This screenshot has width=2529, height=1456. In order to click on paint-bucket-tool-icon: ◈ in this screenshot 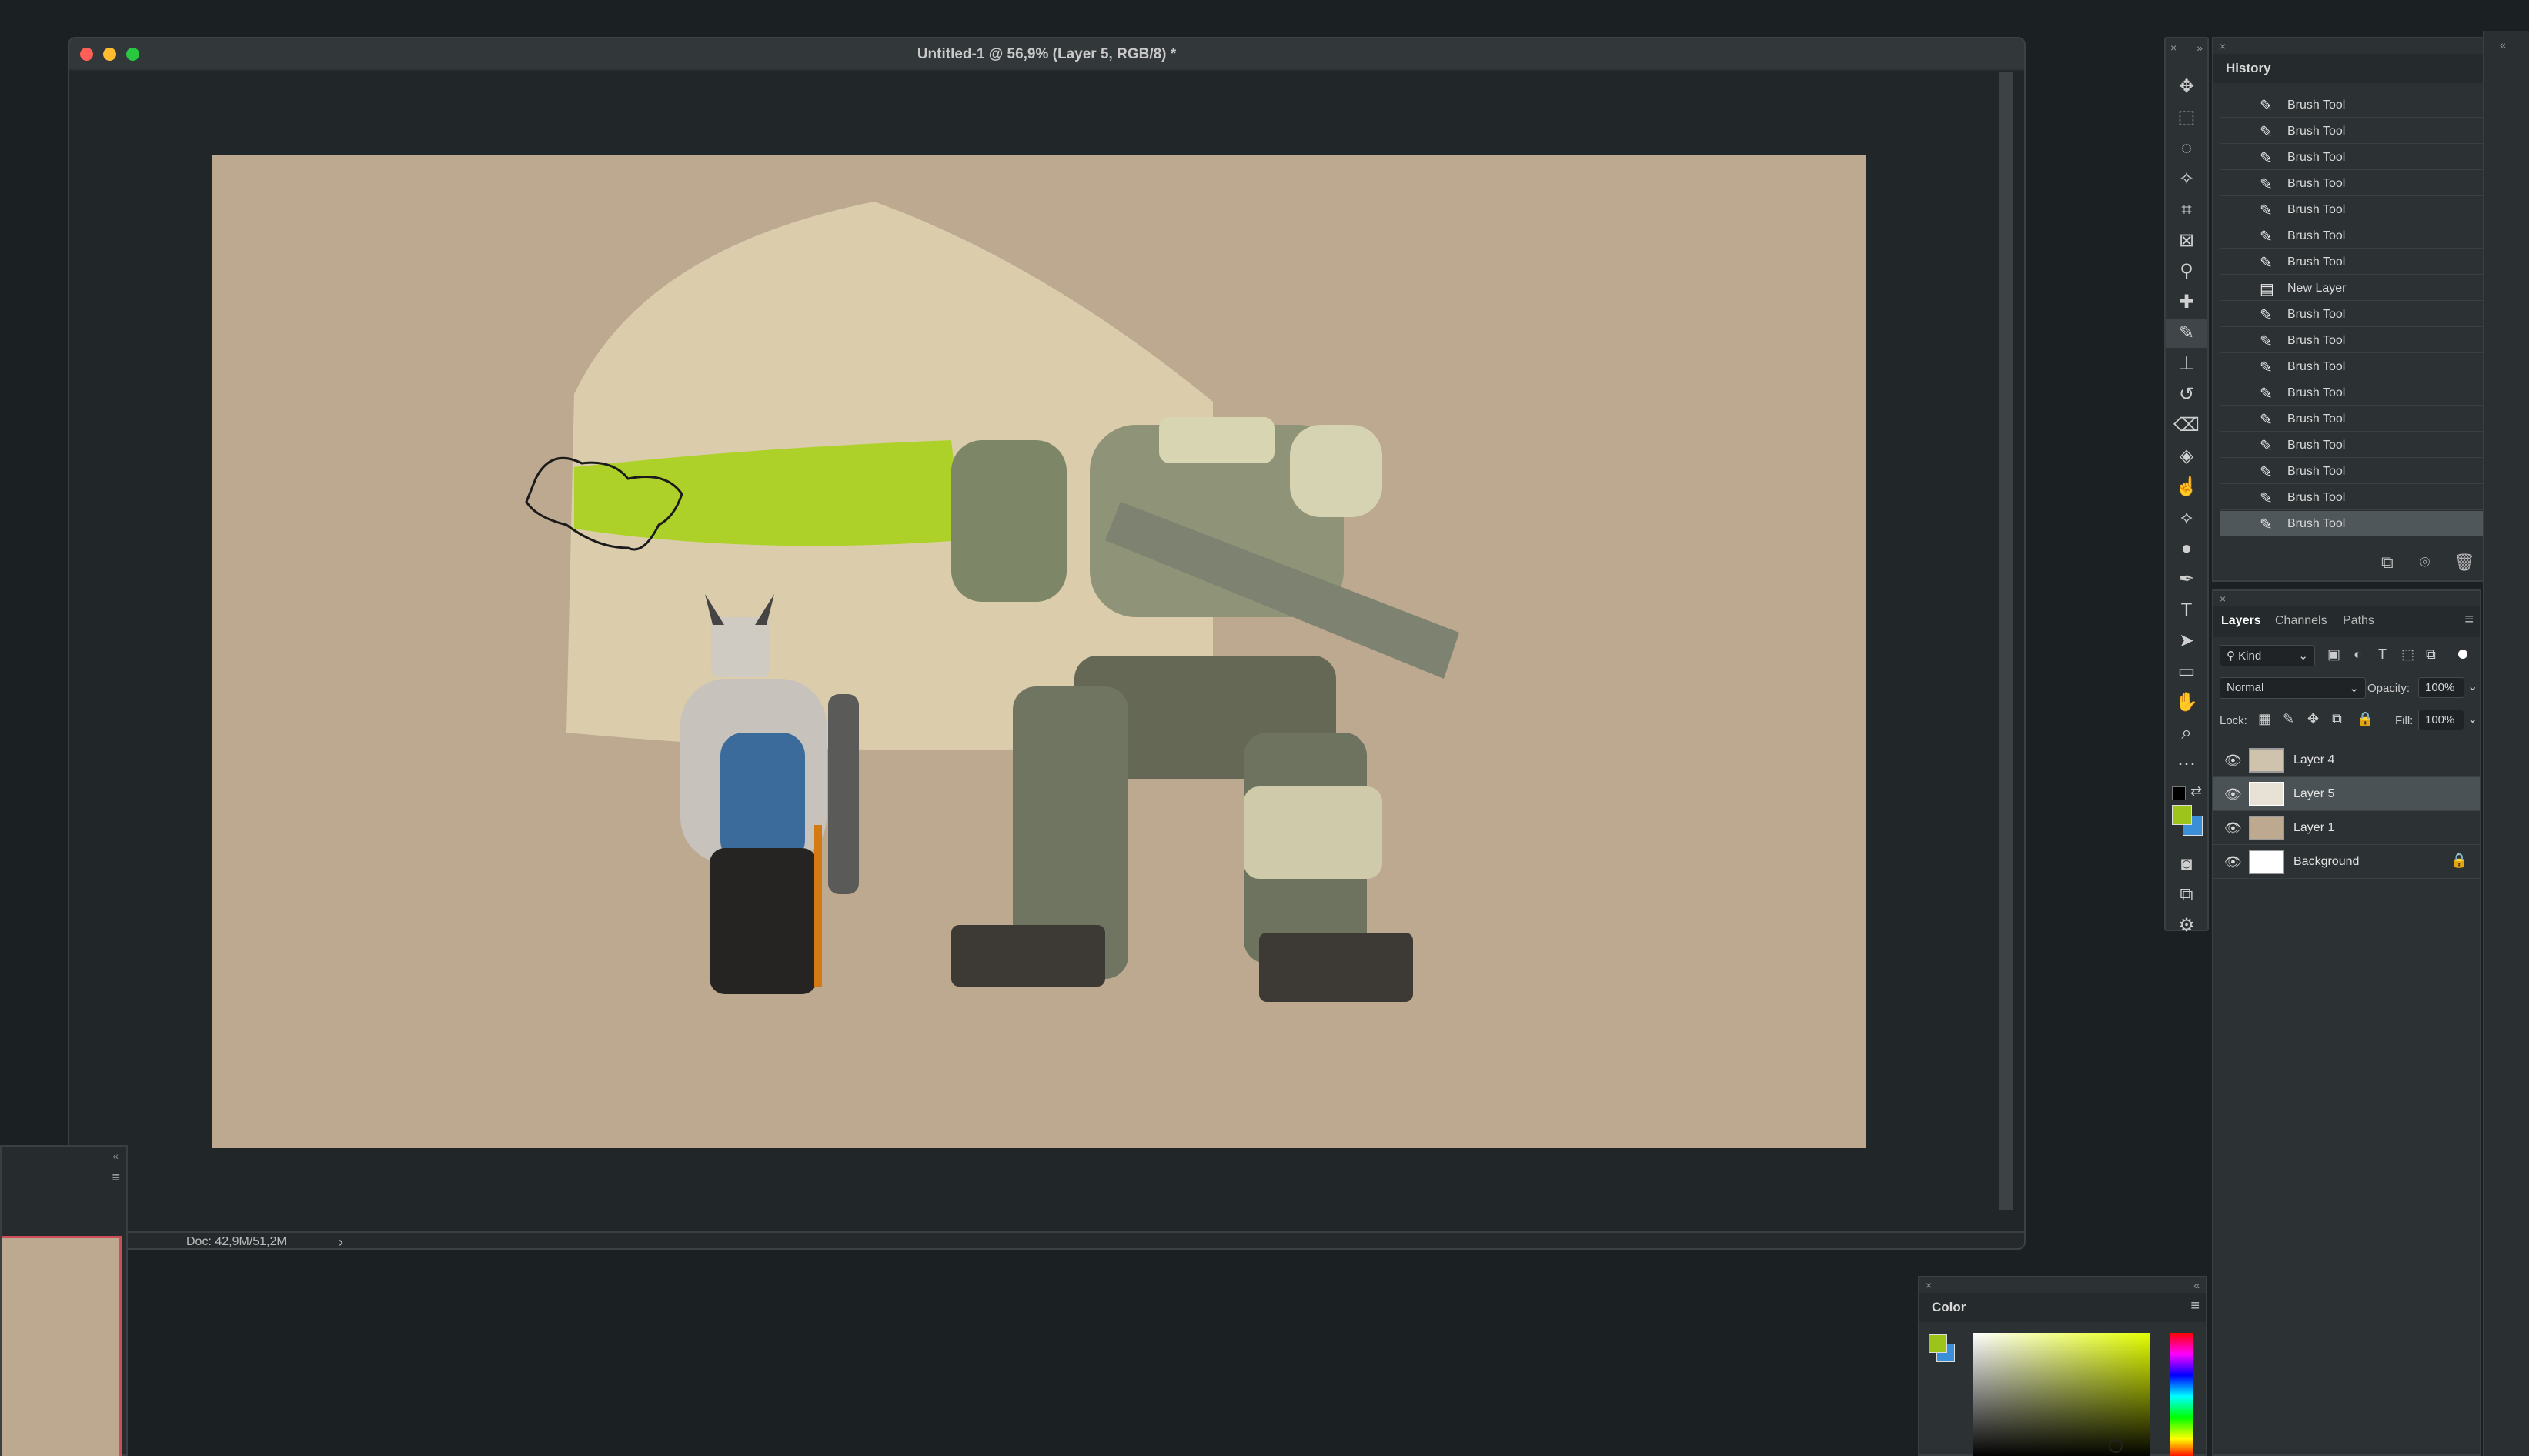, I will do `click(2186, 457)`.